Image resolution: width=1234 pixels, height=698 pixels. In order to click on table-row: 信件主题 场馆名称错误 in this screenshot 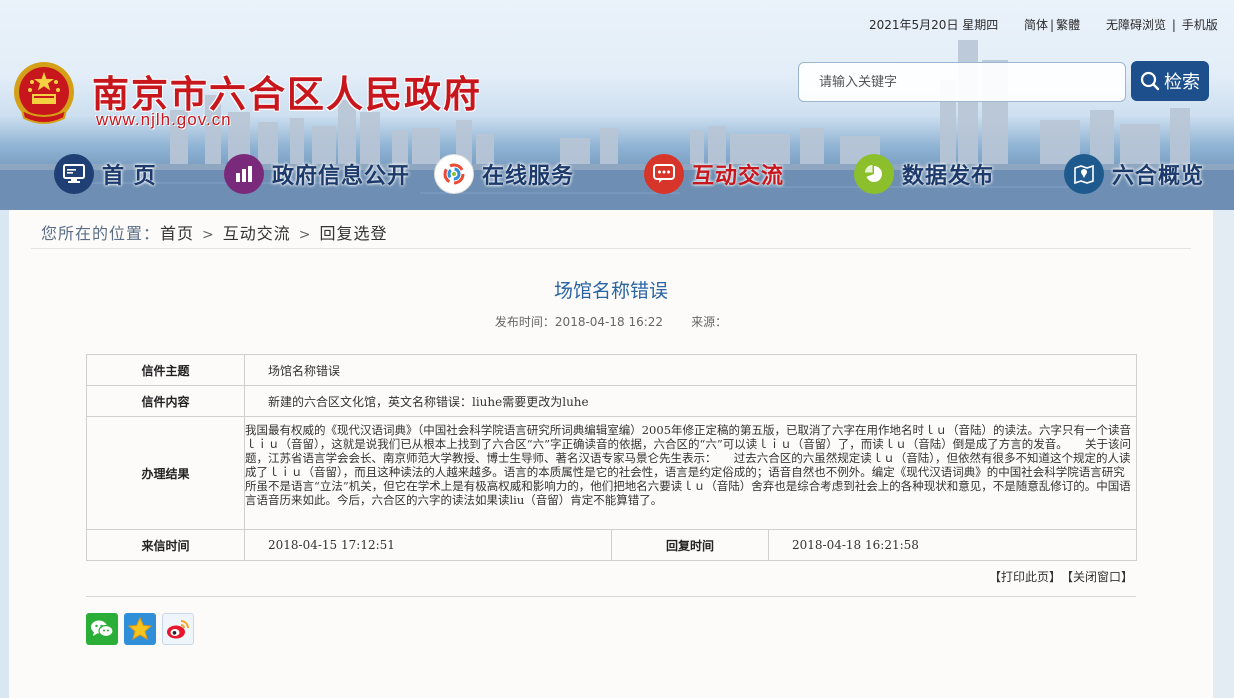, I will do `click(612, 370)`.